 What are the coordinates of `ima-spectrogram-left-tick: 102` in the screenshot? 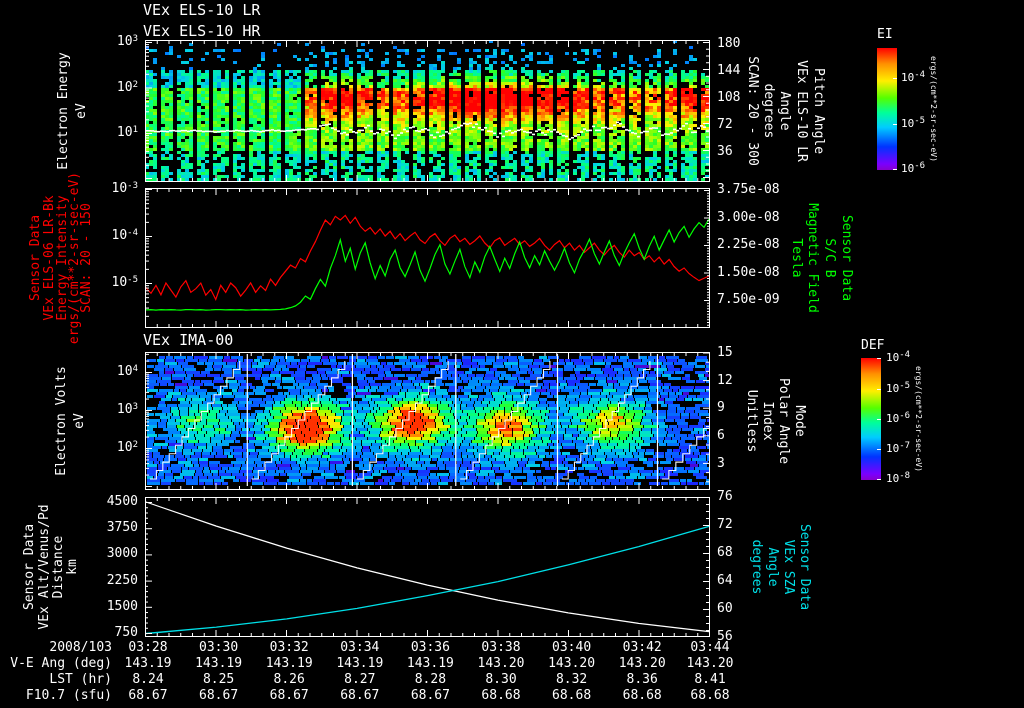 It's located at (127, 448).